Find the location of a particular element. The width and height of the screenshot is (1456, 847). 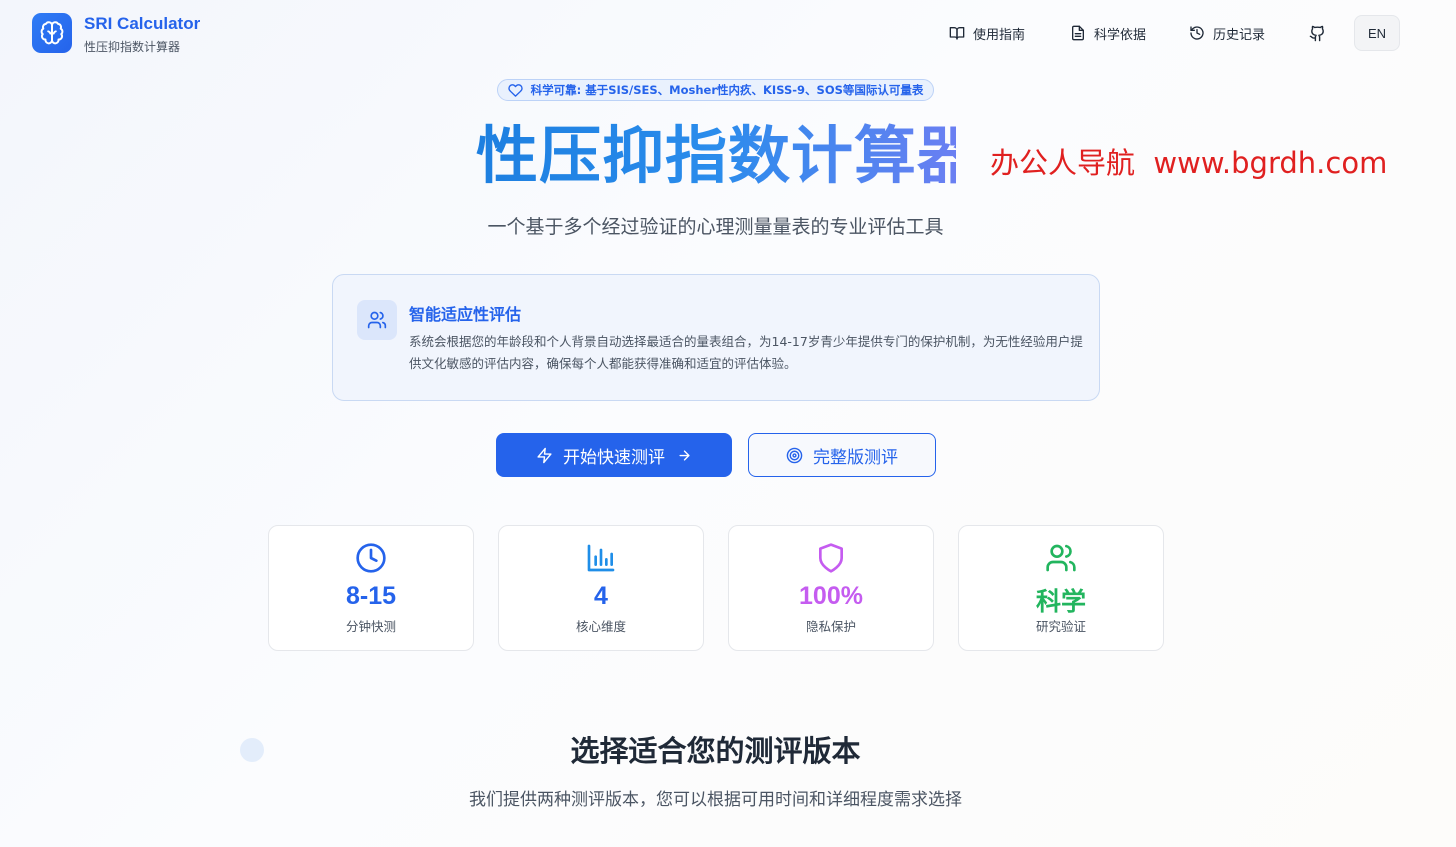

logo is located at coordinates (52, 33).